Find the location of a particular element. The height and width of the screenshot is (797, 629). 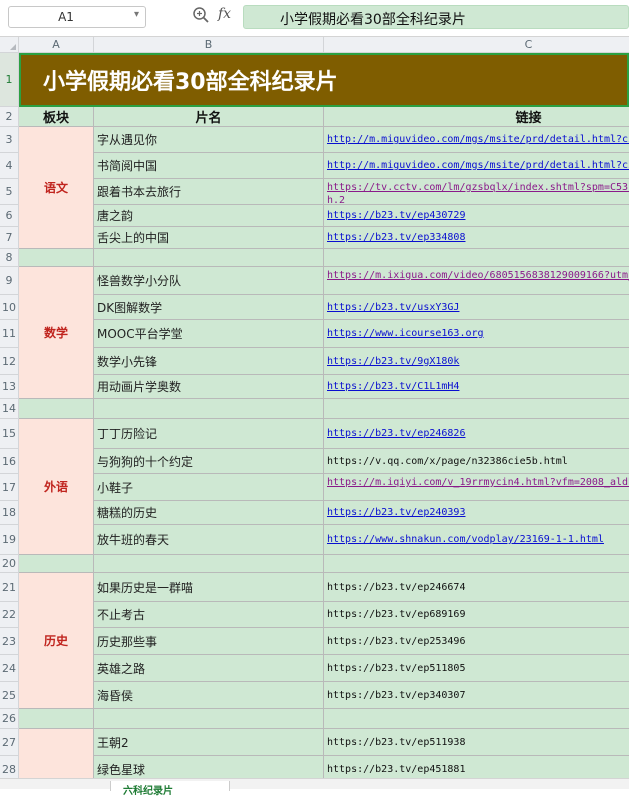

link-cell: https://b23.tv/ep240393 is located at coordinates (476, 513).